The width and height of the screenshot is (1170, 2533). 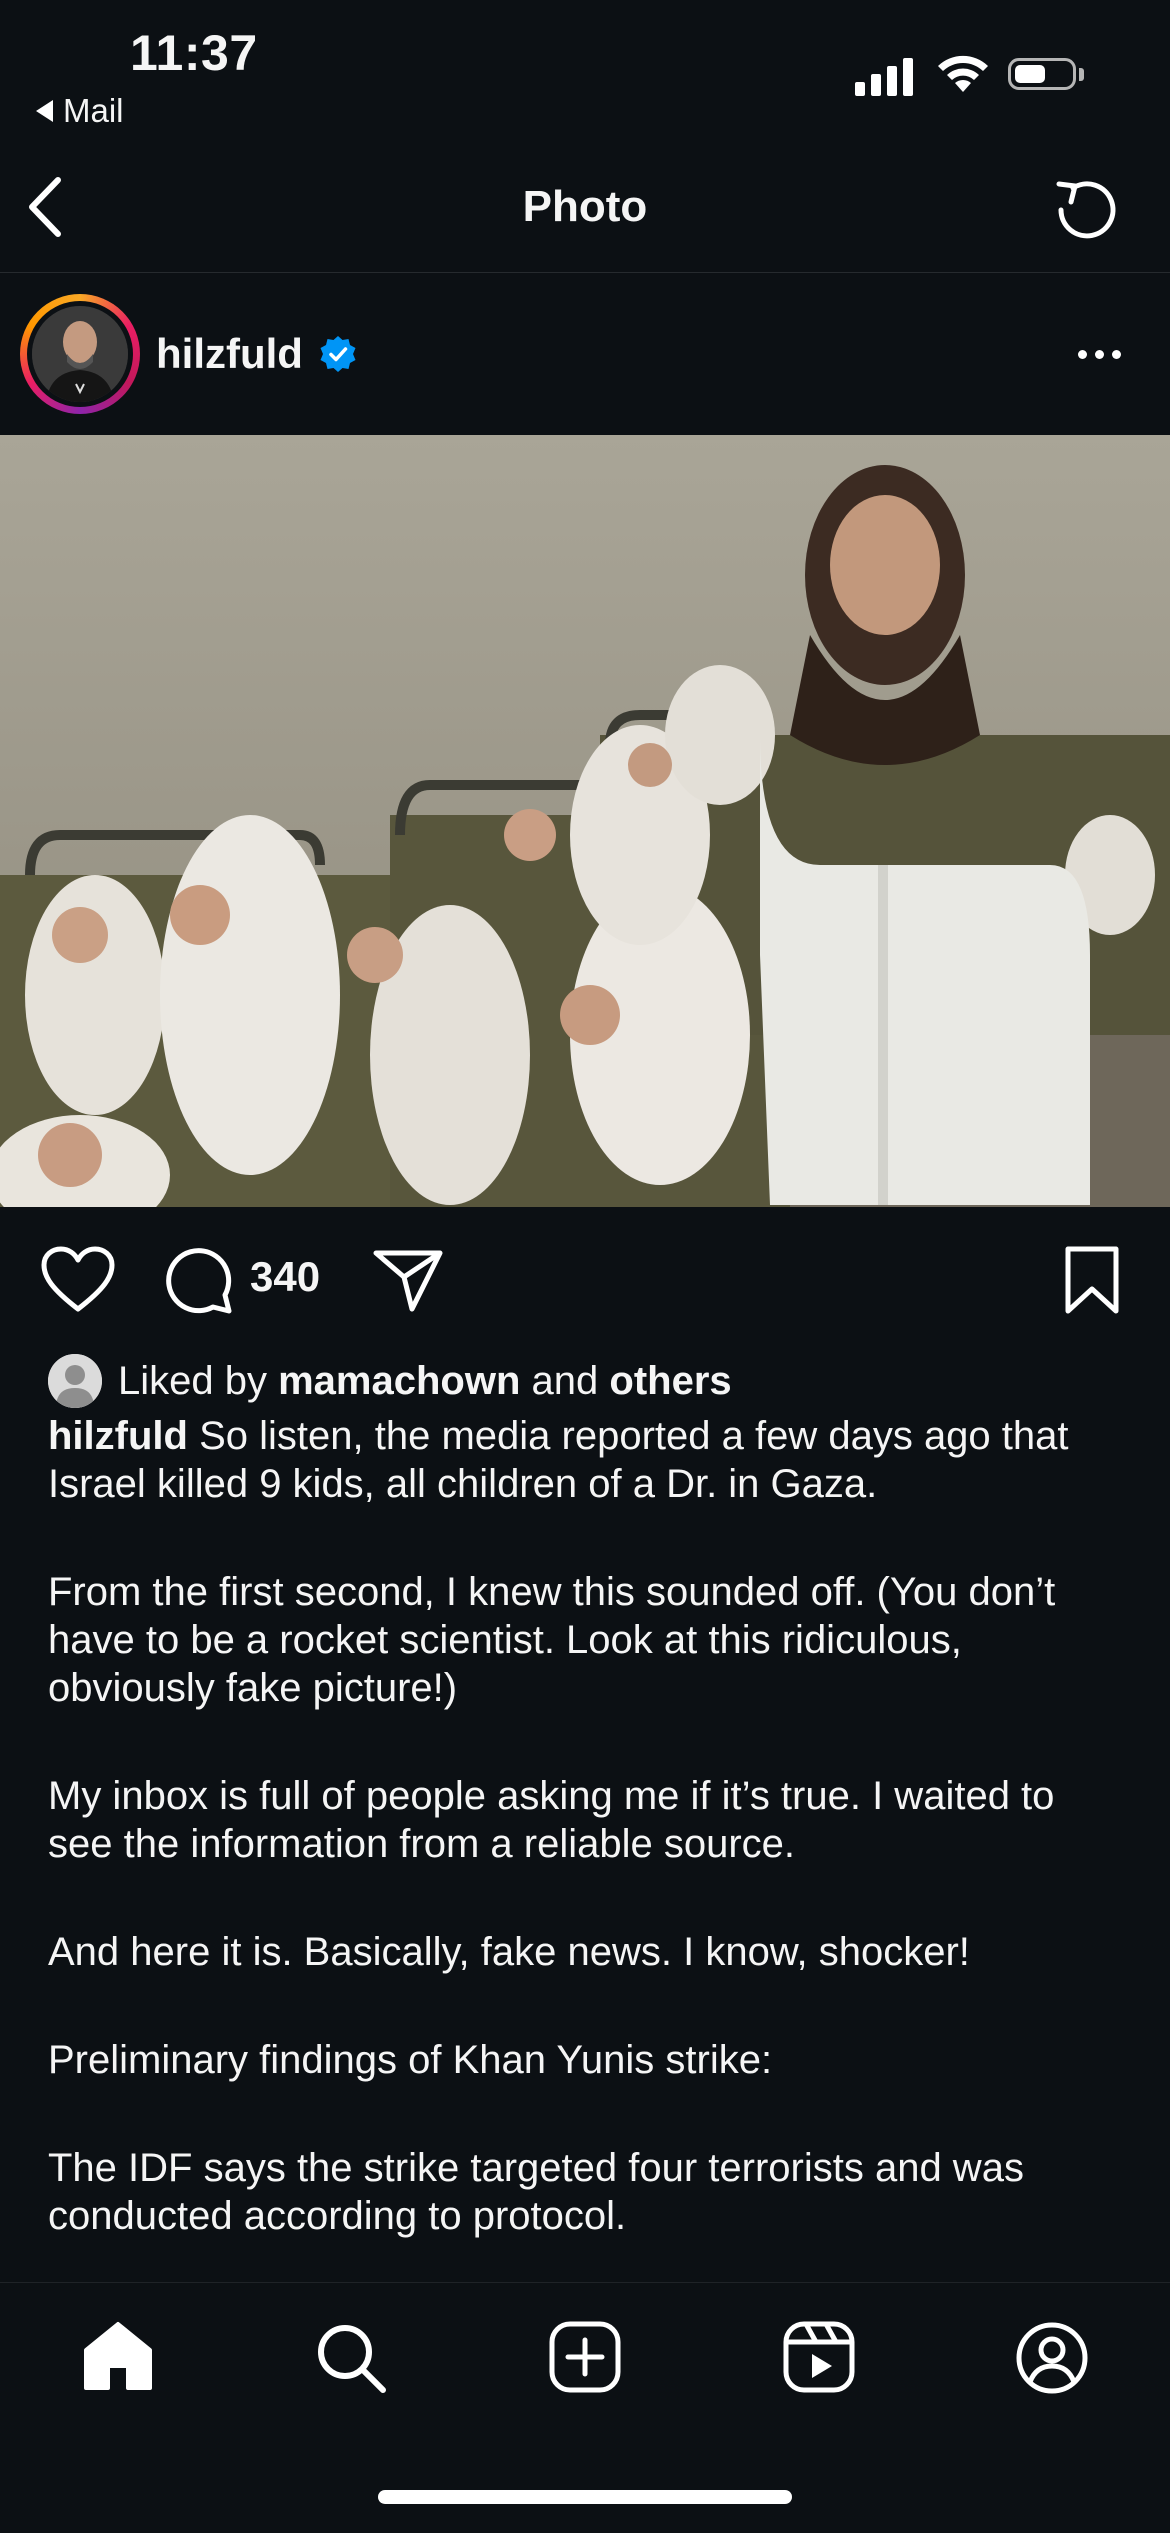 What do you see at coordinates (192, 1380) in the screenshot?
I see `liked-prefix: Liked by` at bounding box center [192, 1380].